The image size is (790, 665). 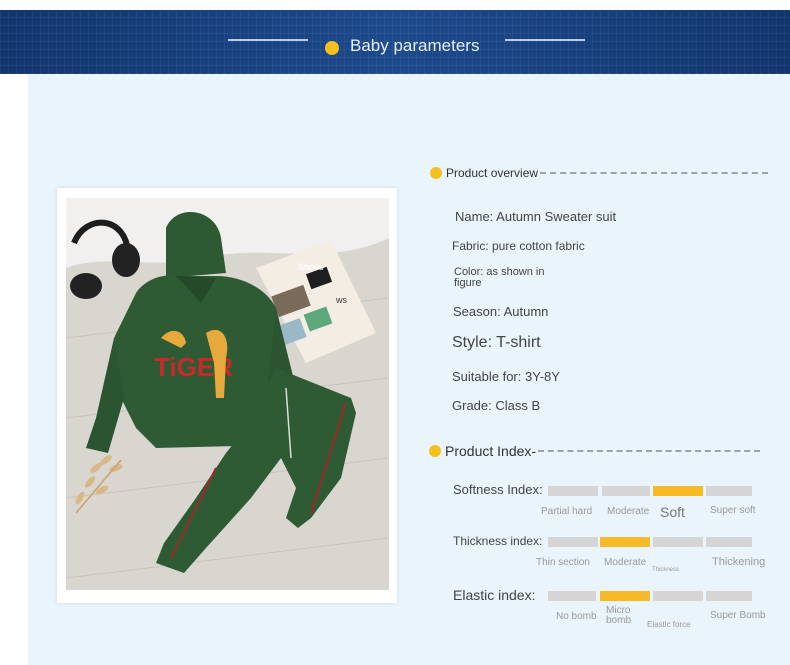 I want to click on thickness-index-label: Thickness index:, so click(x=498, y=541).